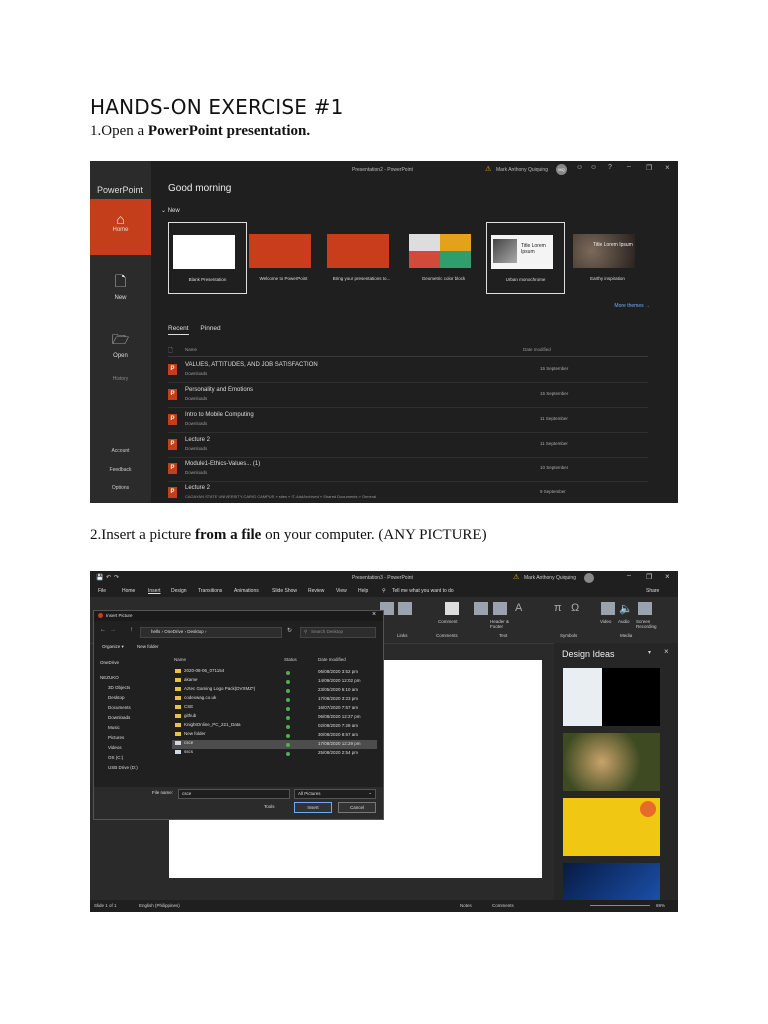 The image size is (768, 1024). What do you see at coordinates (210, 591) in the screenshot?
I see `tab-transitions: Transitions` at bounding box center [210, 591].